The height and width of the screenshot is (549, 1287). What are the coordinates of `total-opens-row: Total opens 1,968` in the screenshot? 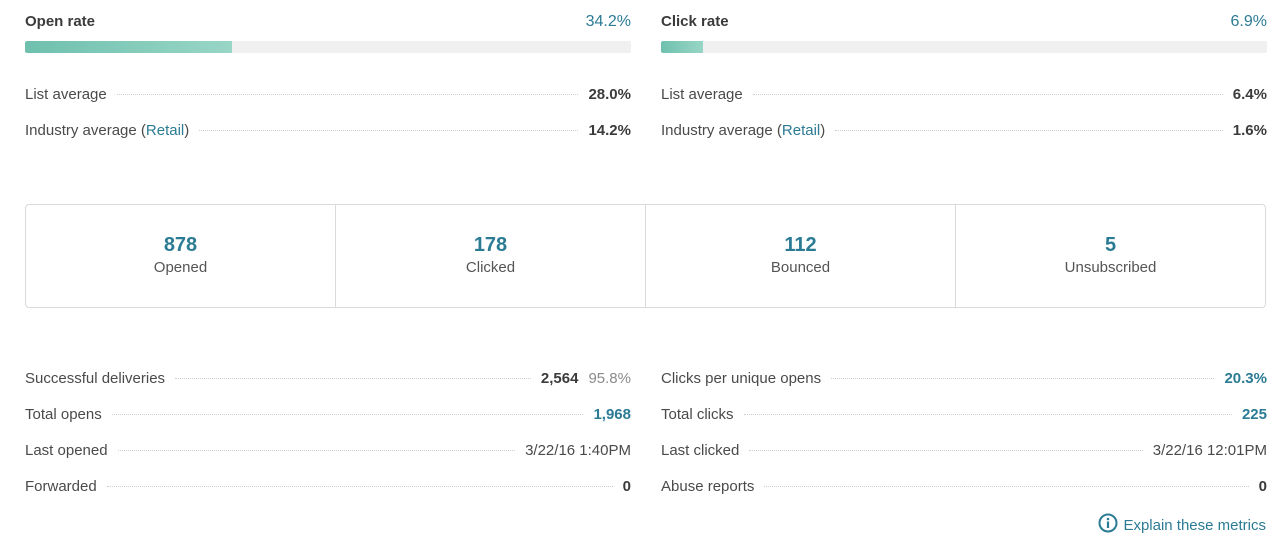 It's located at (328, 417).